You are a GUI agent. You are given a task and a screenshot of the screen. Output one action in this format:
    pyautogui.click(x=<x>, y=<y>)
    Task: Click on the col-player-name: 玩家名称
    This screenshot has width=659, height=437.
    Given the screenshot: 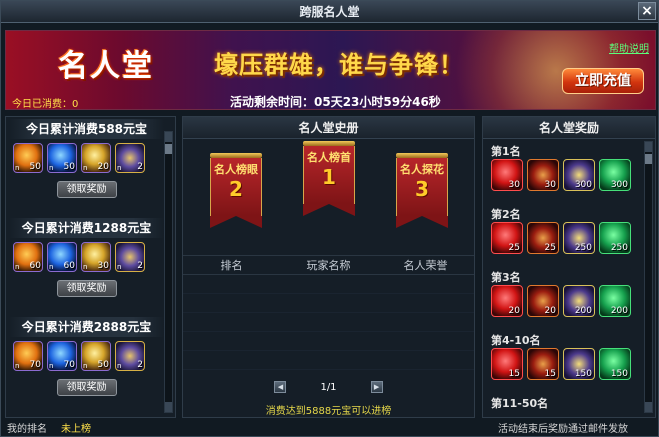 What is the action you would take?
    pyautogui.click(x=328, y=265)
    